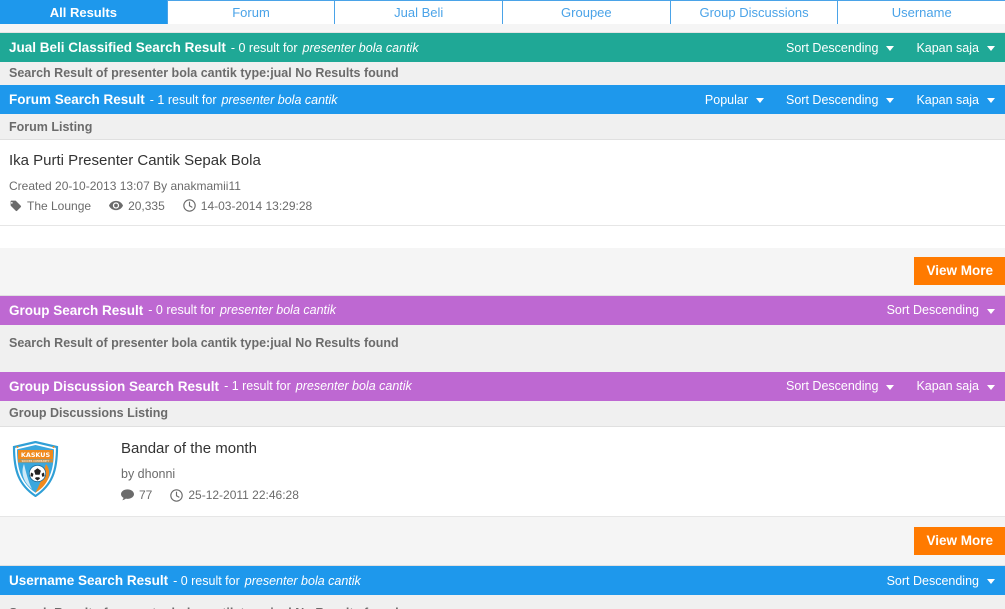  I want to click on forum-result-time: 14-03-2014 13:29:28, so click(247, 206).